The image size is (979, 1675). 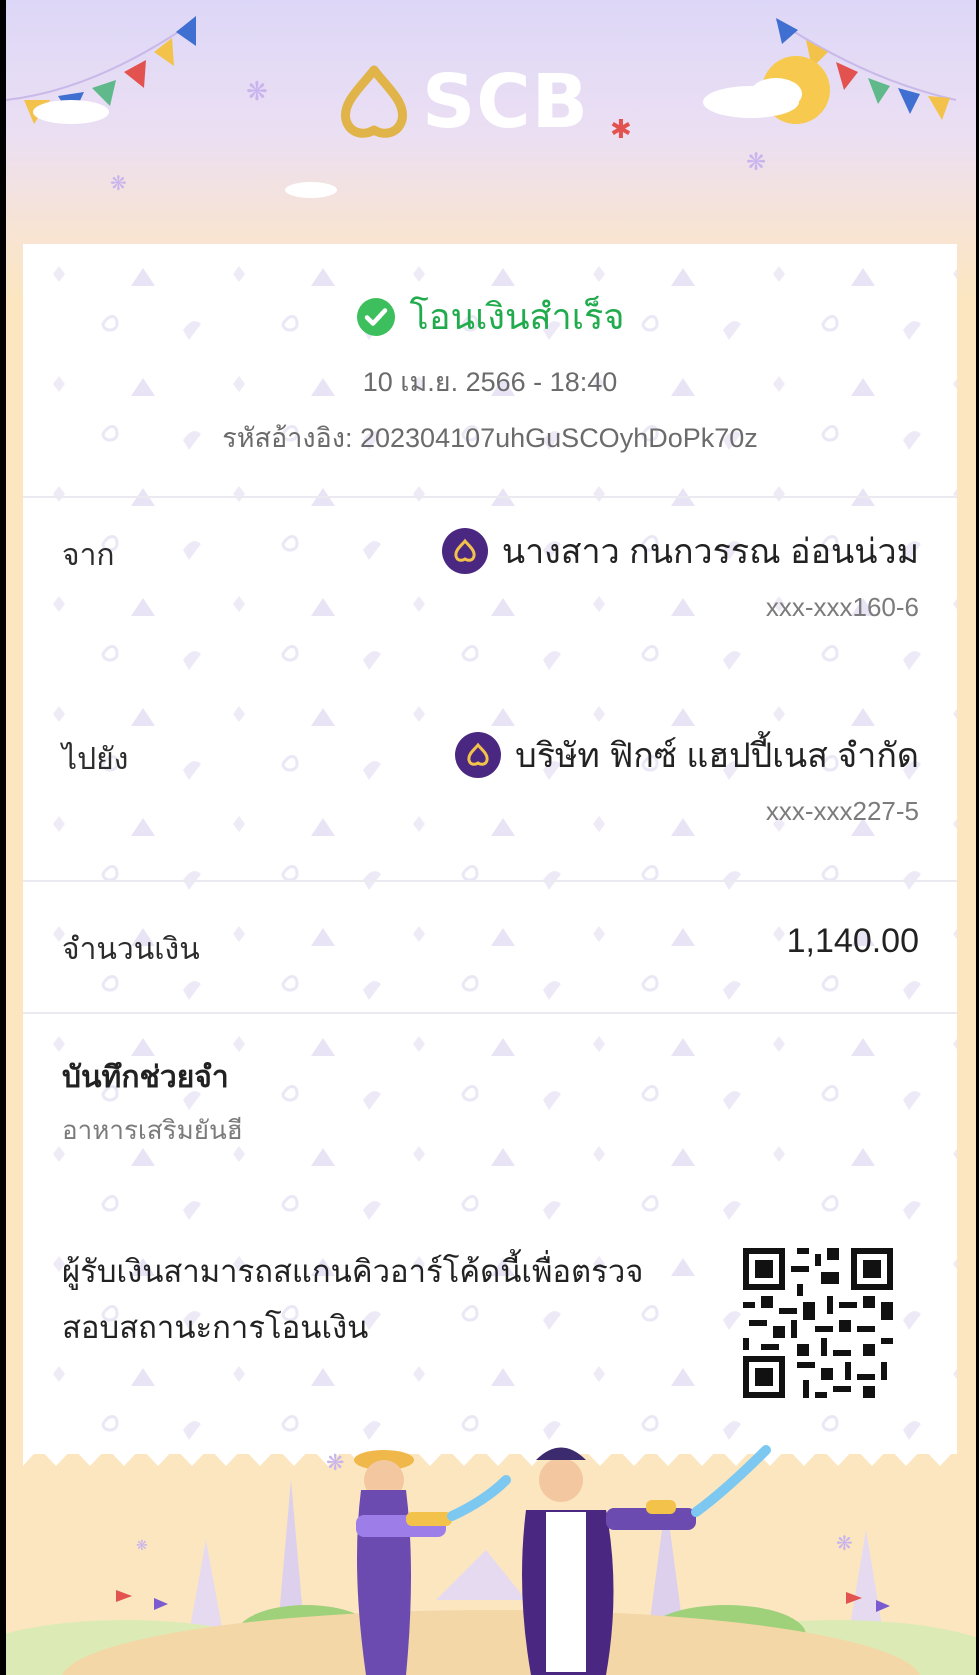 I want to click on amount-value: 1,140.00, so click(x=852, y=941).